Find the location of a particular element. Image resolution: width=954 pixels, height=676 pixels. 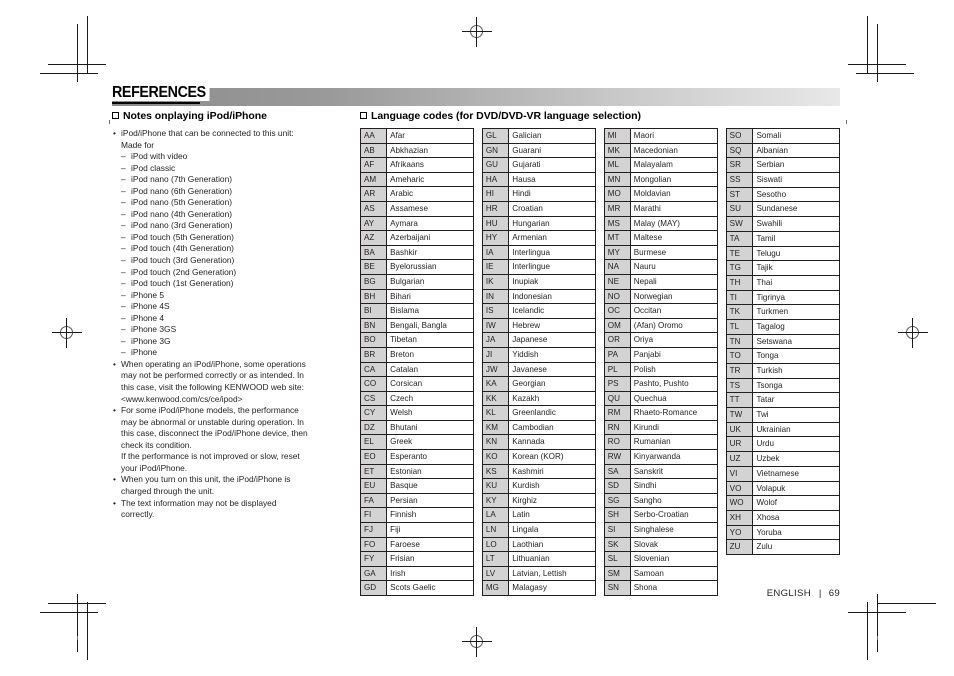

table-row is located at coordinates (782, 576).